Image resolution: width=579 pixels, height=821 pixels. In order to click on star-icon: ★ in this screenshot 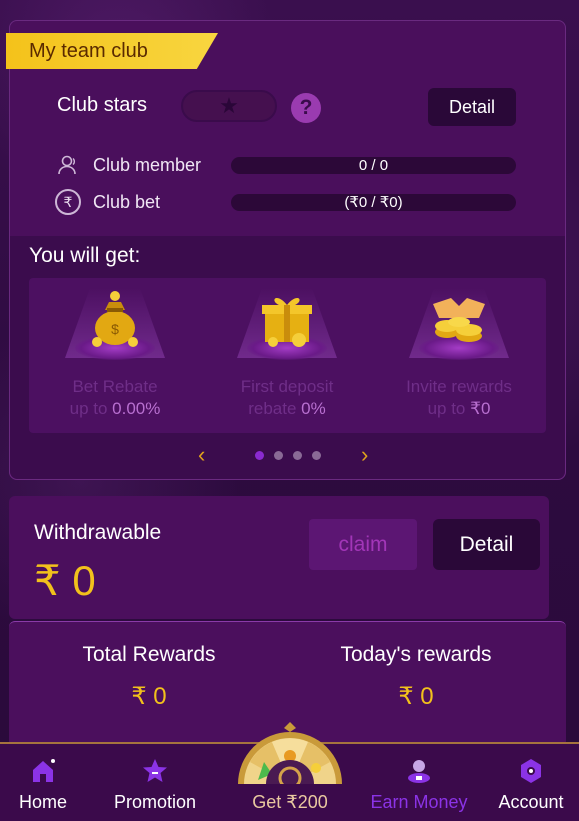, I will do `click(229, 105)`.